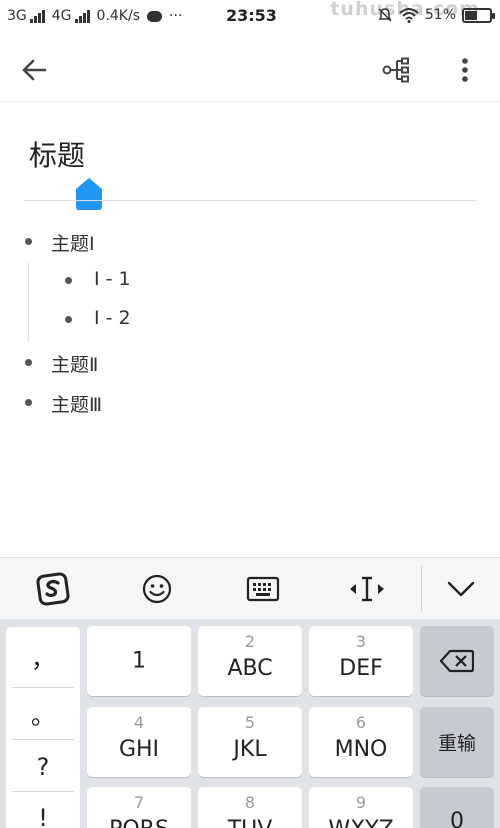 This screenshot has height=828, width=500. What do you see at coordinates (361, 668) in the screenshot?
I see `key-label: DEF` at bounding box center [361, 668].